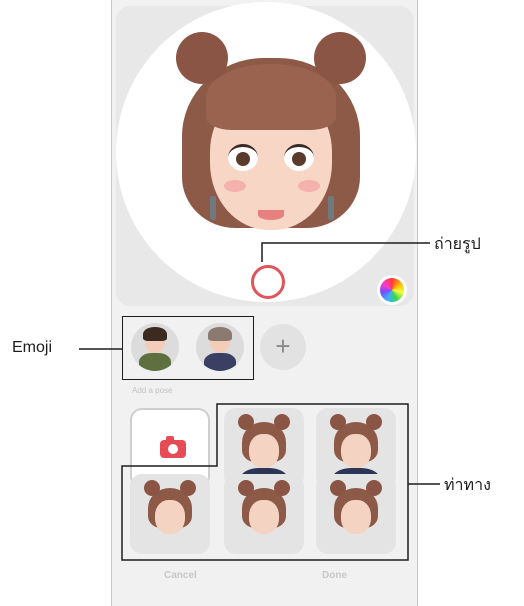 This screenshot has height=606, width=524. I want to click on pose-callout-label: ท่าทาง, so click(467, 485).